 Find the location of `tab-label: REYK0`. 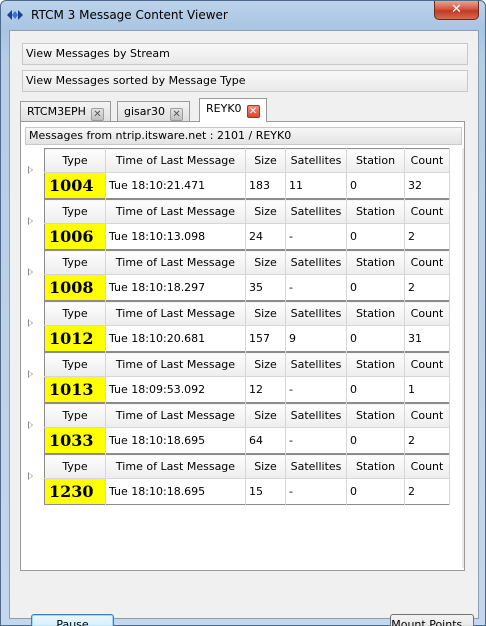

tab-label: REYK0 is located at coordinates (224, 108).